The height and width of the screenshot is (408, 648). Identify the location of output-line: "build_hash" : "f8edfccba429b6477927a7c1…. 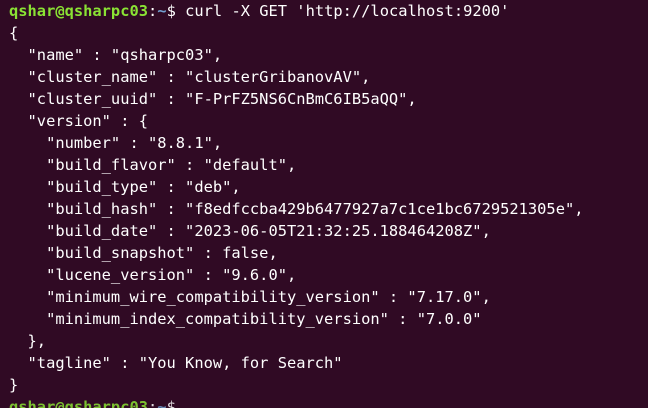
(296, 209).